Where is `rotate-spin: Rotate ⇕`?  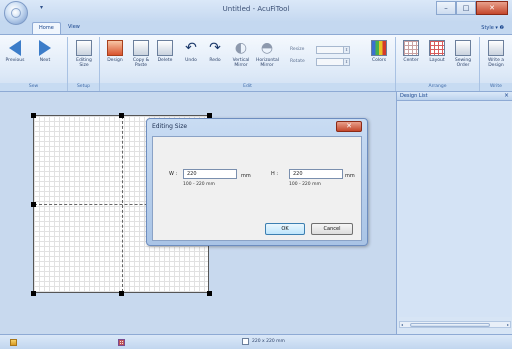 rotate-spin: Rotate ⇕ is located at coordinates (320, 61).